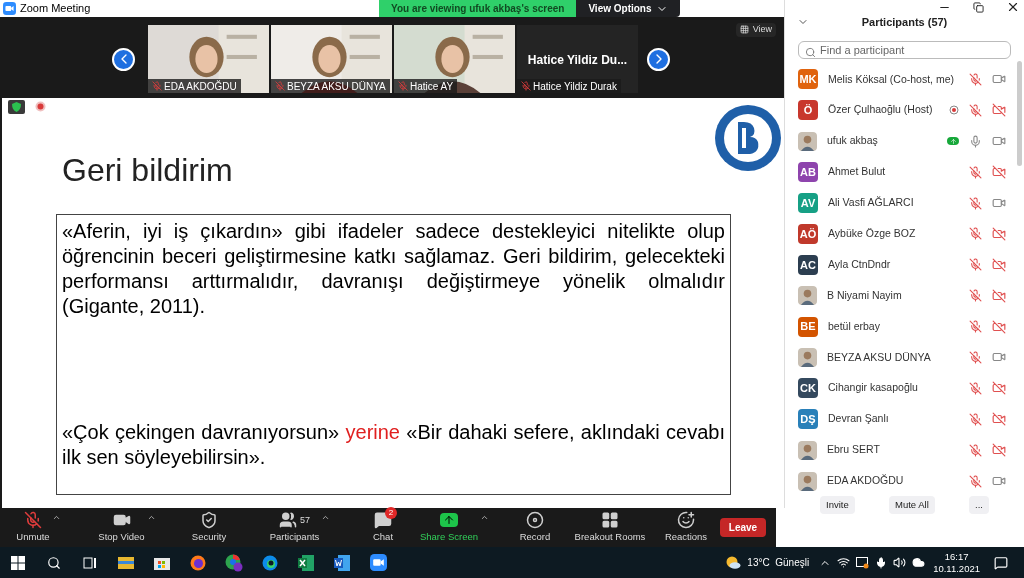  What do you see at coordinates (1001, 562) in the screenshot?
I see `notification-icon` at bounding box center [1001, 562].